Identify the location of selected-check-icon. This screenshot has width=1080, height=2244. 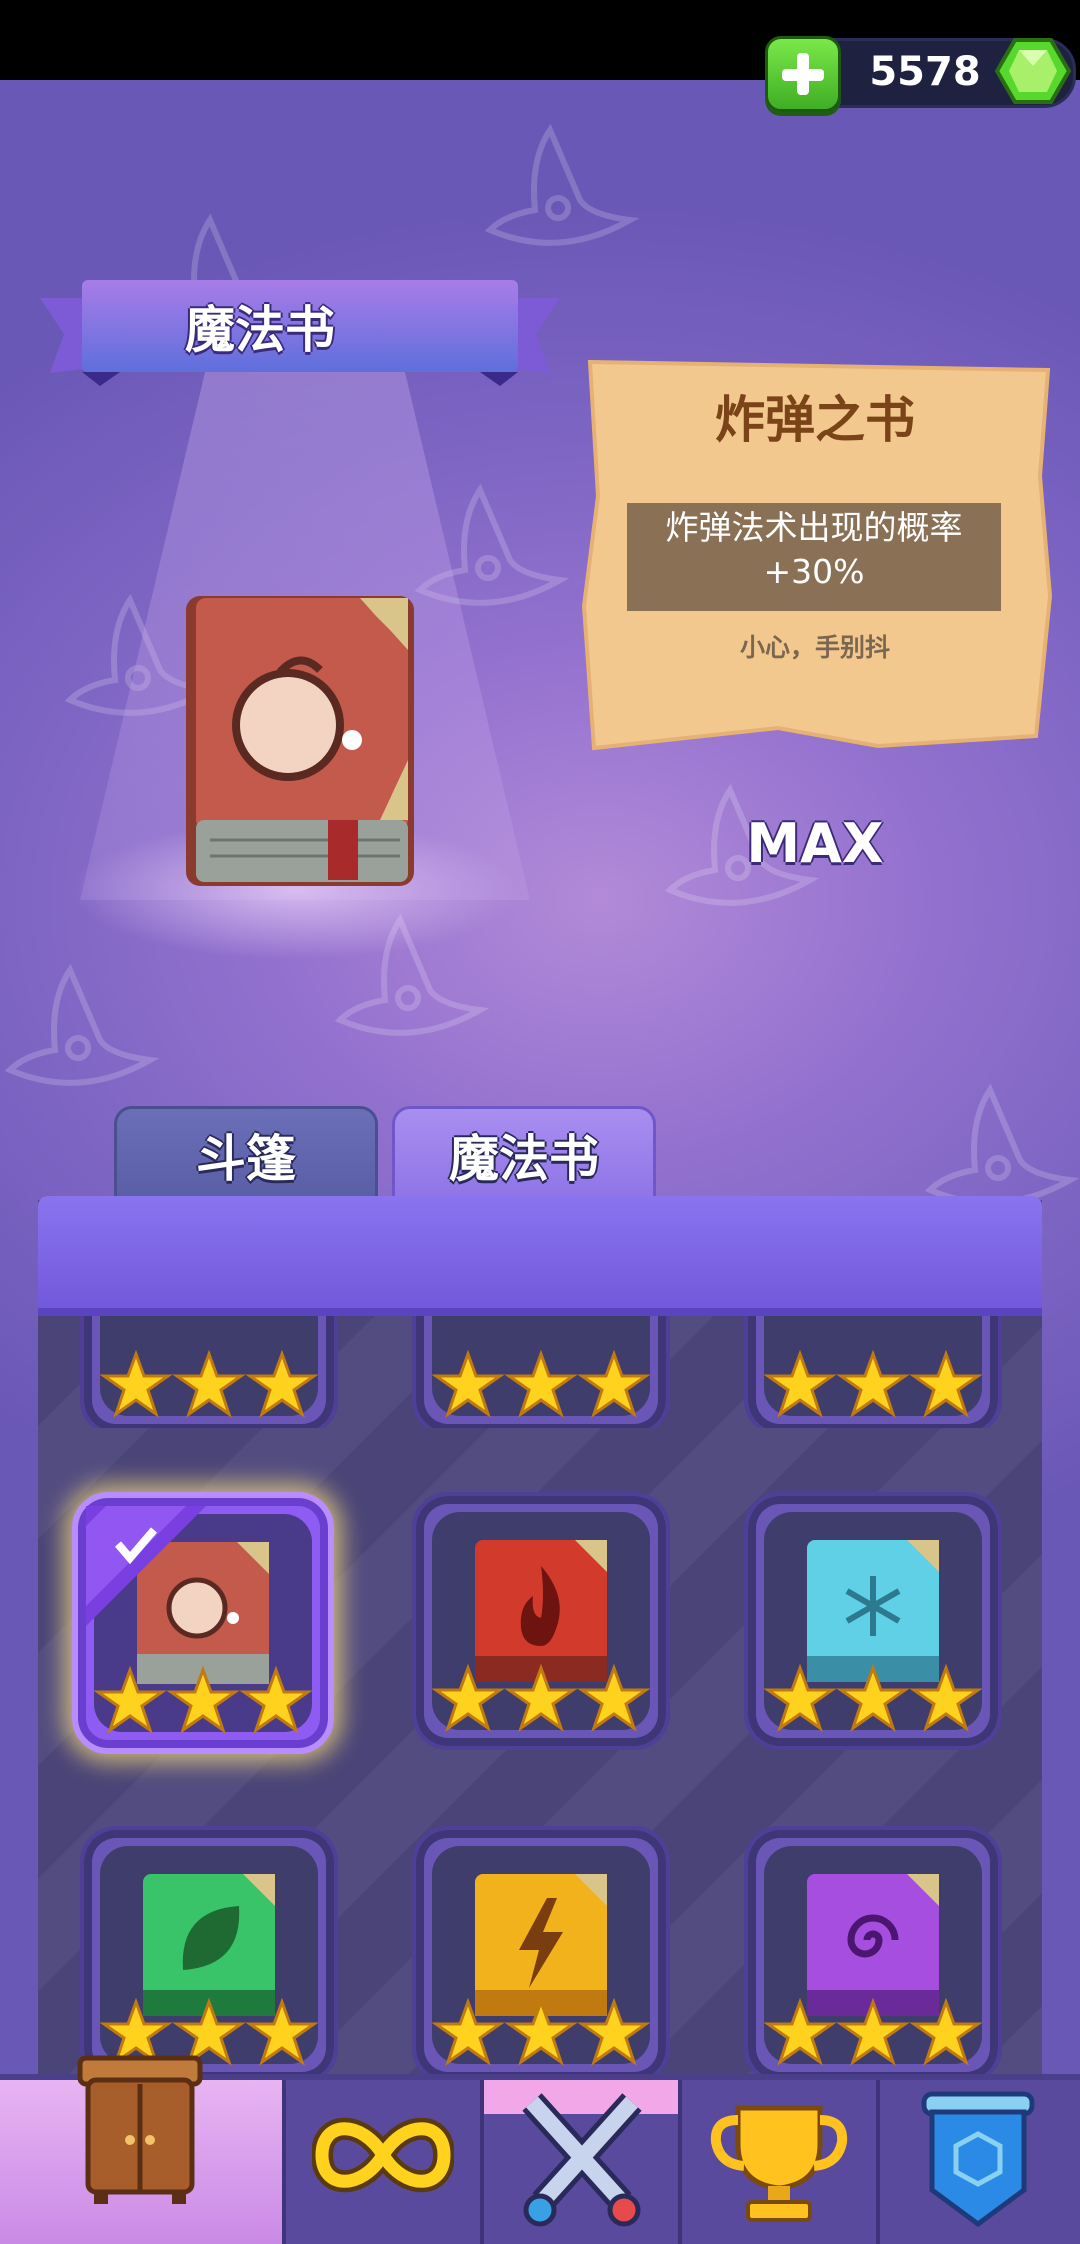
(146, 1566).